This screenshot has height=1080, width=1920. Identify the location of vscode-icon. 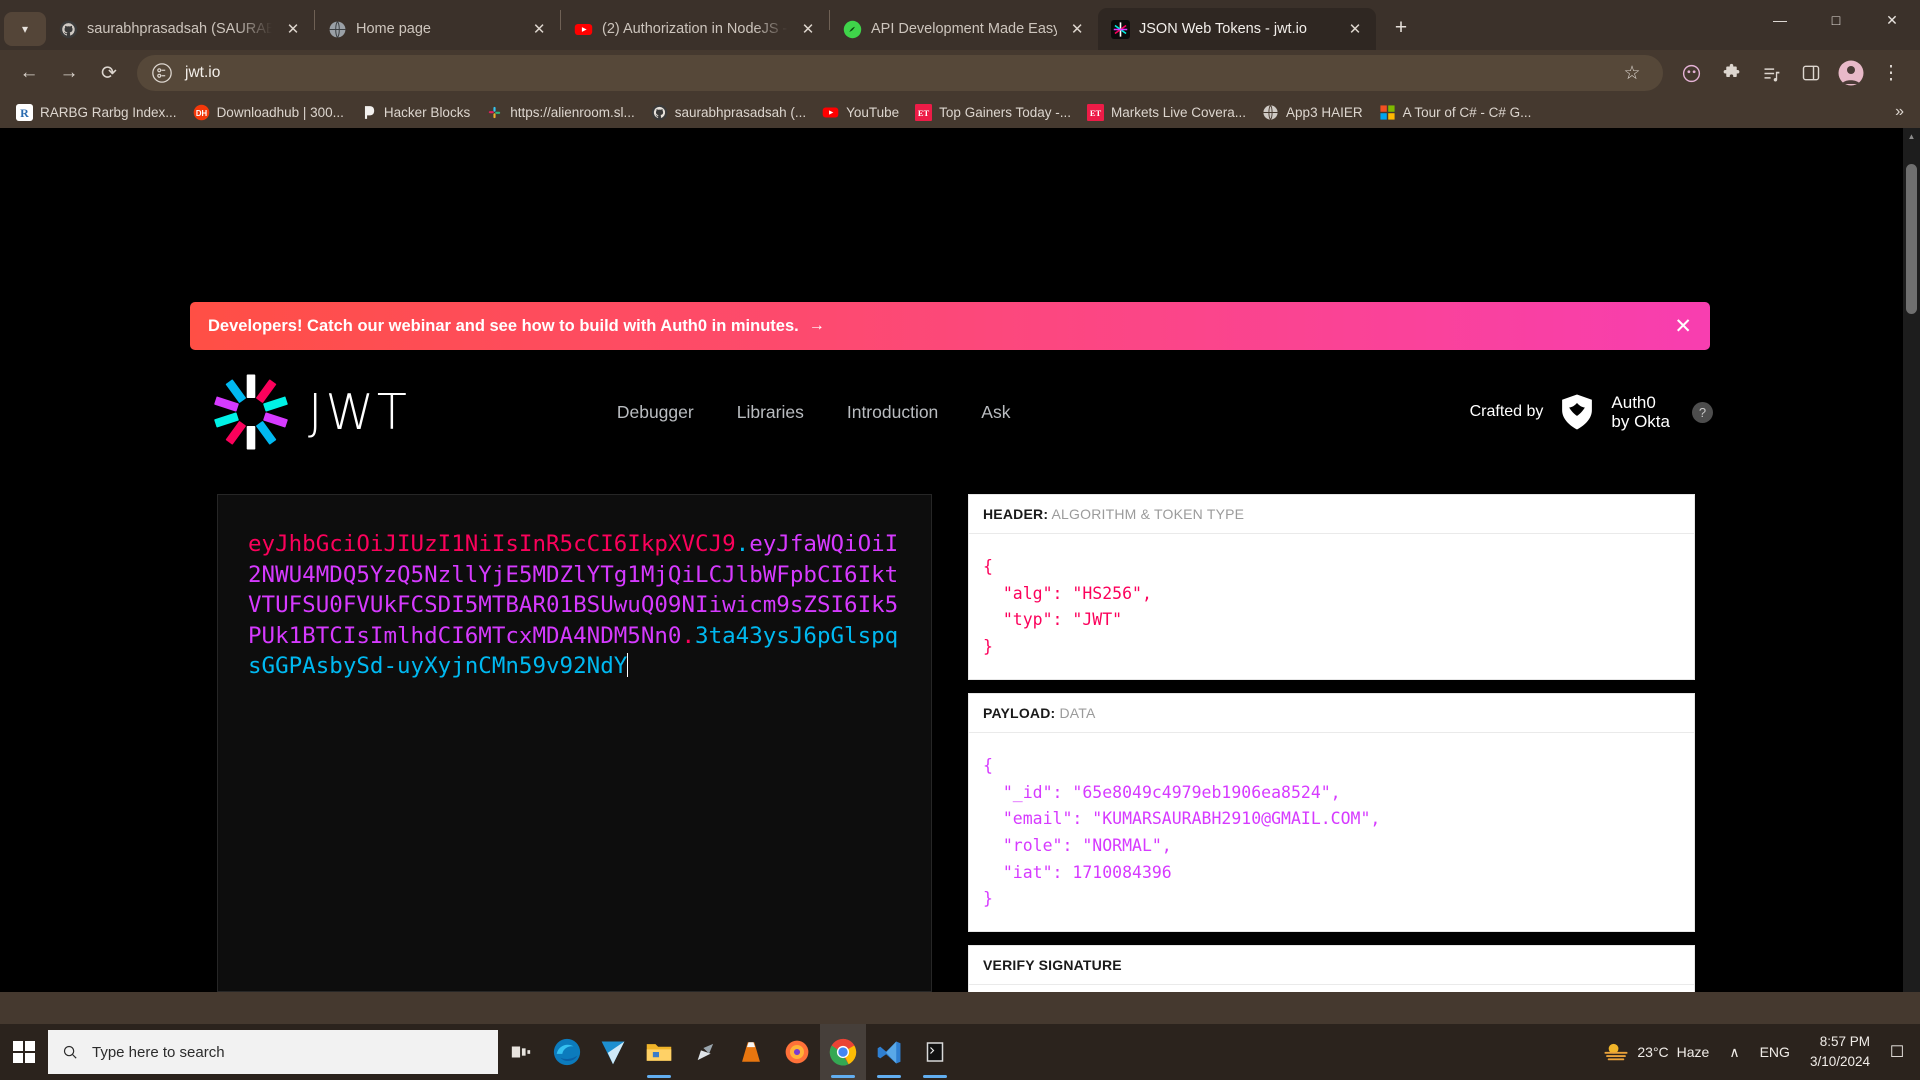
(888, 1052).